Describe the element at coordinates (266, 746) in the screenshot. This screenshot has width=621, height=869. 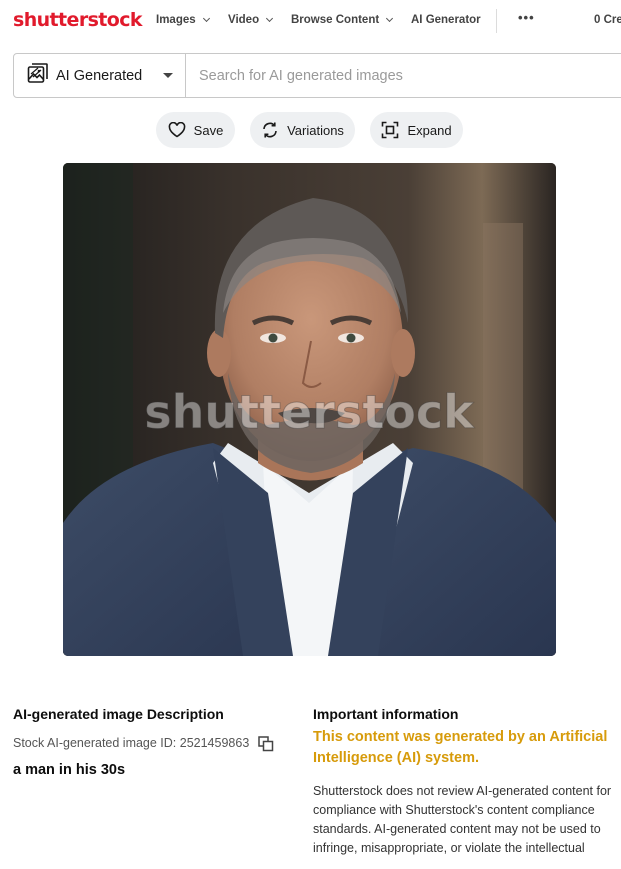
I see `copy-icon` at that location.